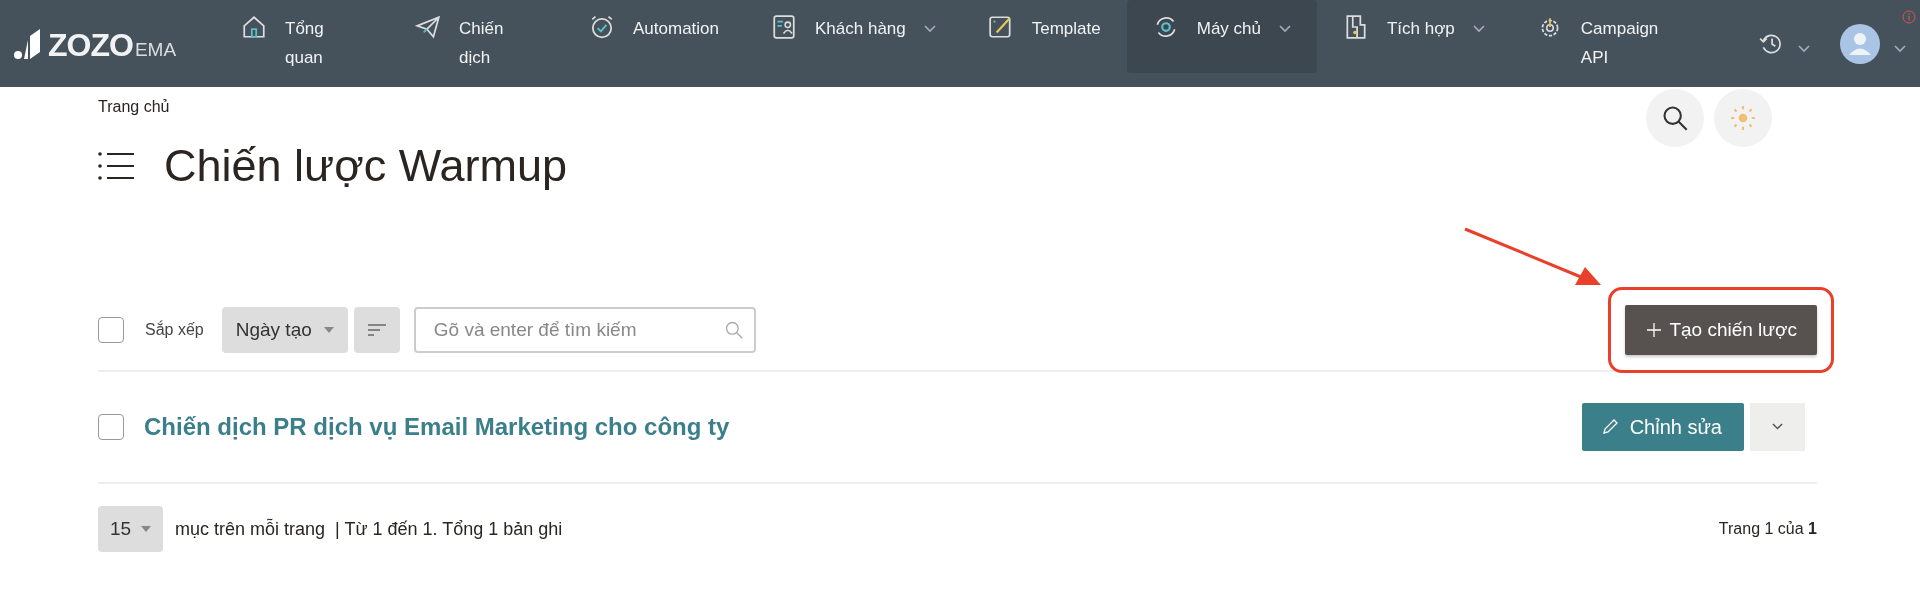  What do you see at coordinates (366, 166) in the screenshot?
I see `page-title: Chiến lược Warmup` at bounding box center [366, 166].